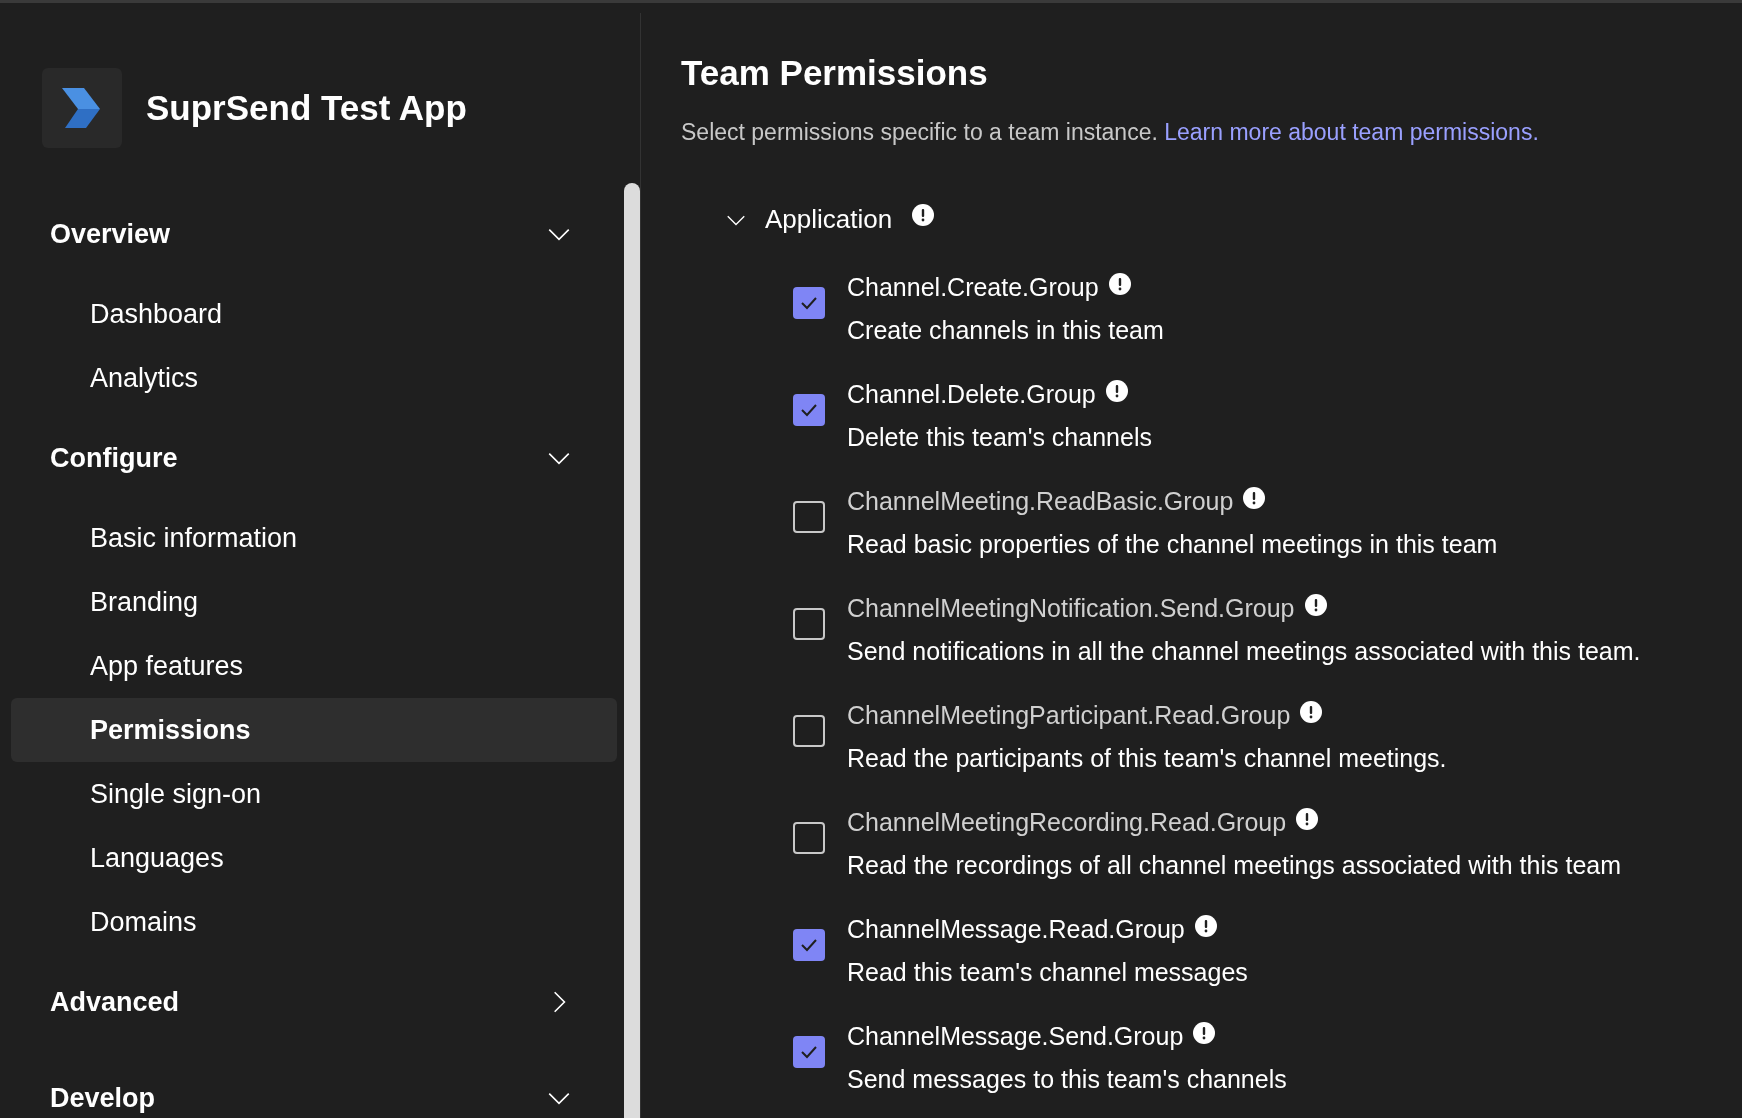 The width and height of the screenshot is (1742, 1118). I want to click on permission-description: Send messages to this team's channels, so click(1067, 1079).